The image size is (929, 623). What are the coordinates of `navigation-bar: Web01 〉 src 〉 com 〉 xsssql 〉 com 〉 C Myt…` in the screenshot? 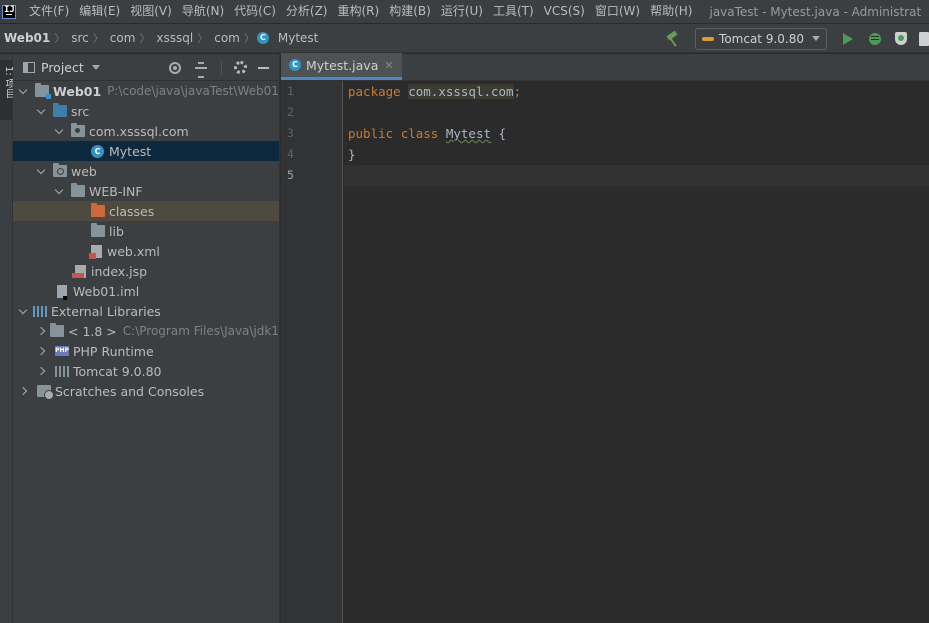 It's located at (464, 38).